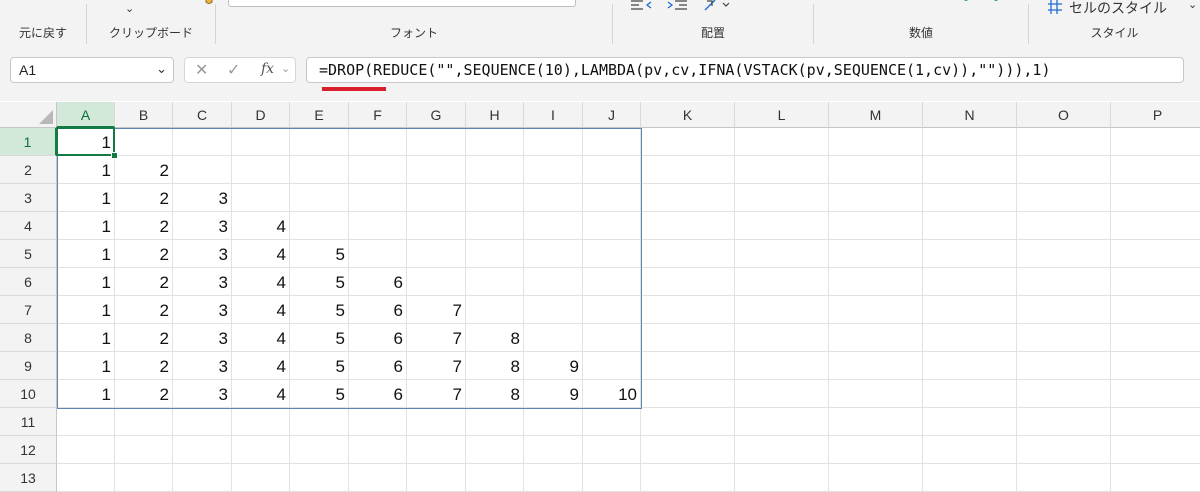 The width and height of the screenshot is (1200, 492). What do you see at coordinates (1155, 338) in the screenshot?
I see `cell-p8` at bounding box center [1155, 338].